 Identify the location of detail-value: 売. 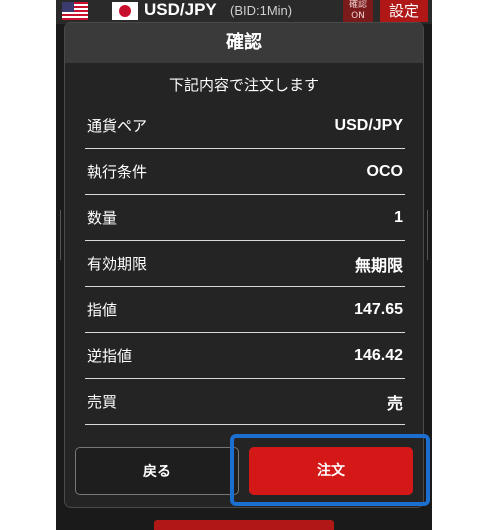
(394, 404).